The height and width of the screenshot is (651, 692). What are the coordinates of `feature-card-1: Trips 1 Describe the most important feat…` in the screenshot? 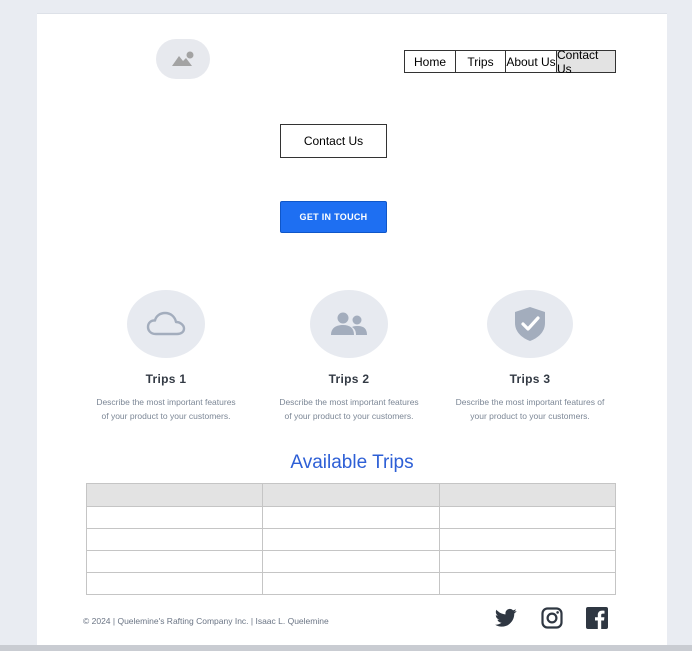 It's located at (166, 356).